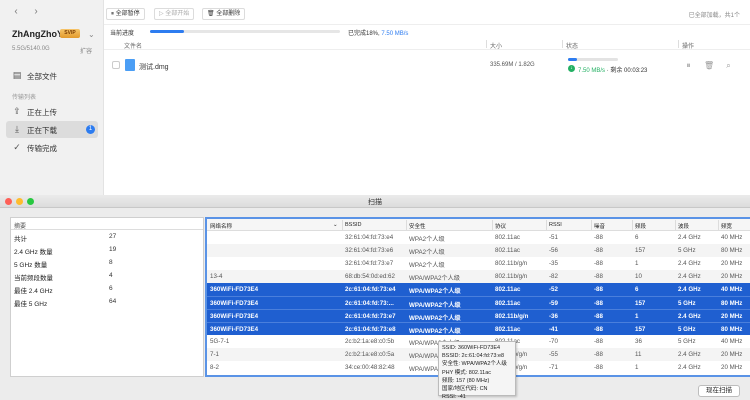  What do you see at coordinates (688, 65) in the screenshot?
I see `pause-icon: ⏸` at bounding box center [688, 65].